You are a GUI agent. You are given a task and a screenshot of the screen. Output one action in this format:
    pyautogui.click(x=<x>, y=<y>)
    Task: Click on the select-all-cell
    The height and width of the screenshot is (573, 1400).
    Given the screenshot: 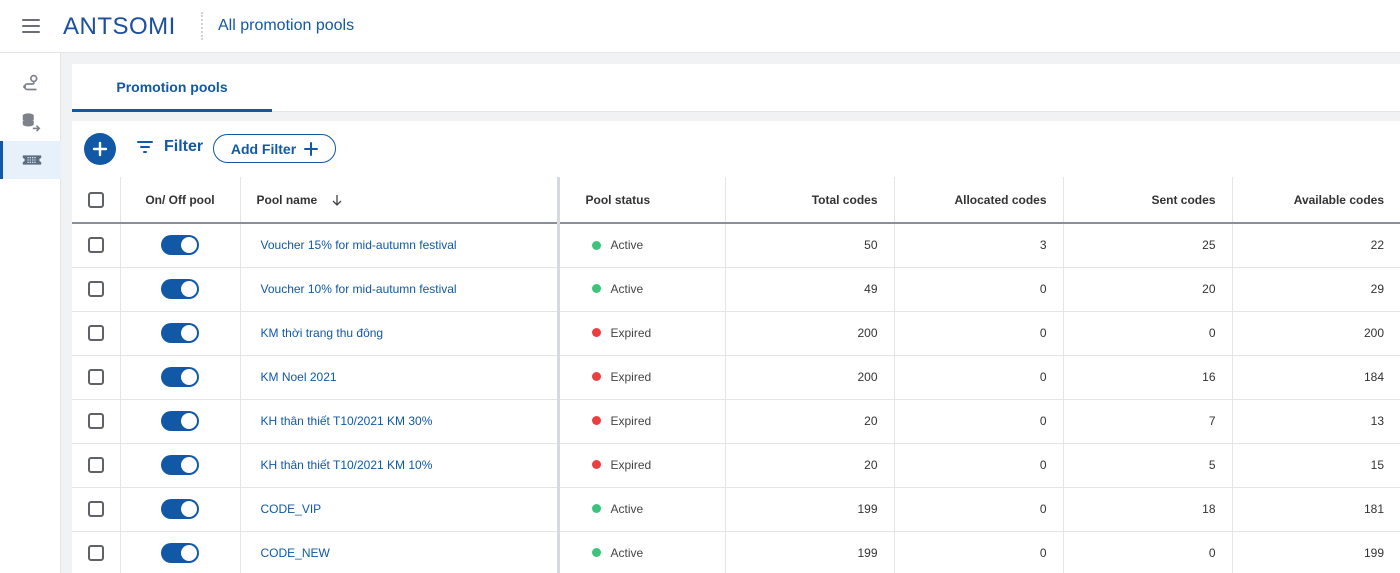 What is the action you would take?
    pyautogui.click(x=96, y=200)
    